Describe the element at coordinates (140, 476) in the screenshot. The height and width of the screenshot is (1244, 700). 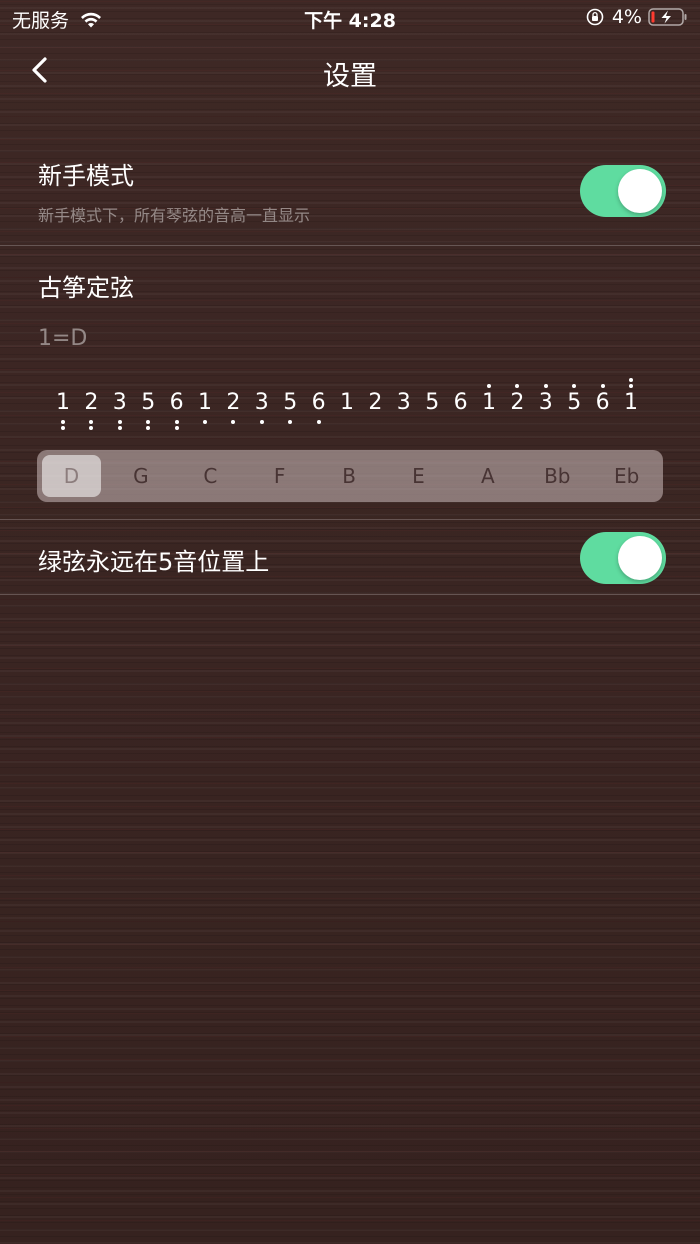
I see `key-option-g: G` at that location.